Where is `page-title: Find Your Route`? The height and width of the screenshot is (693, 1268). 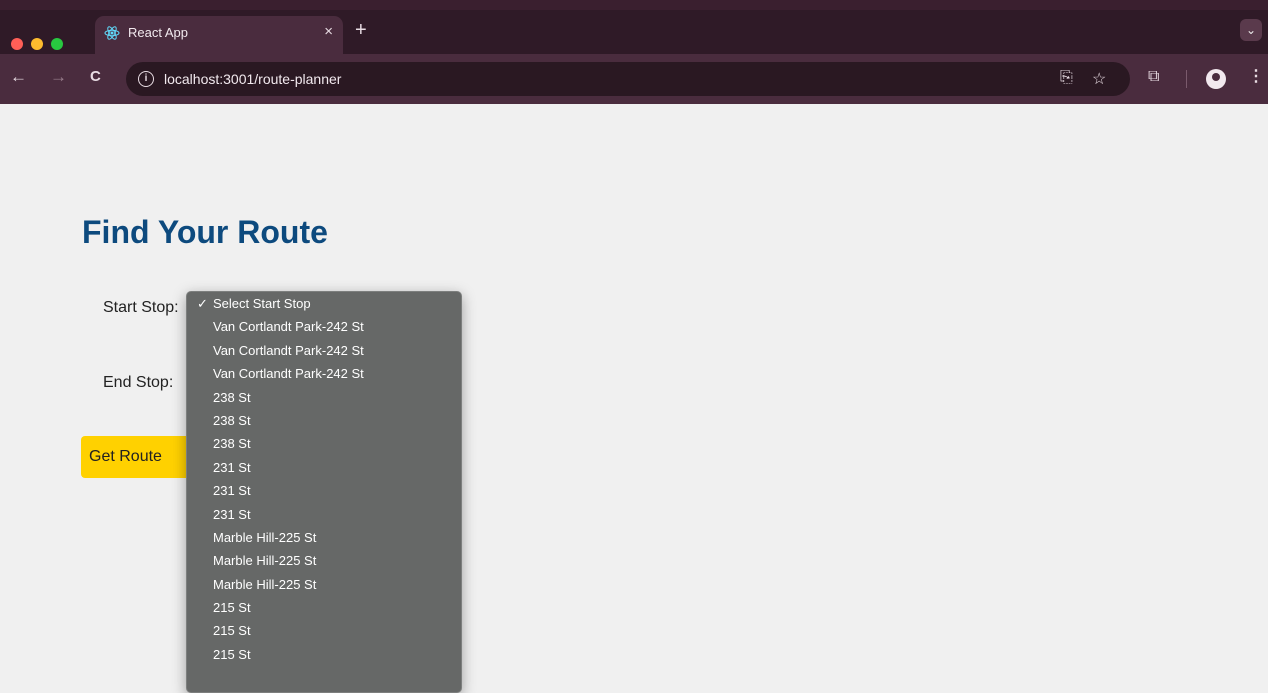 page-title: Find Your Route is located at coordinates (205, 232).